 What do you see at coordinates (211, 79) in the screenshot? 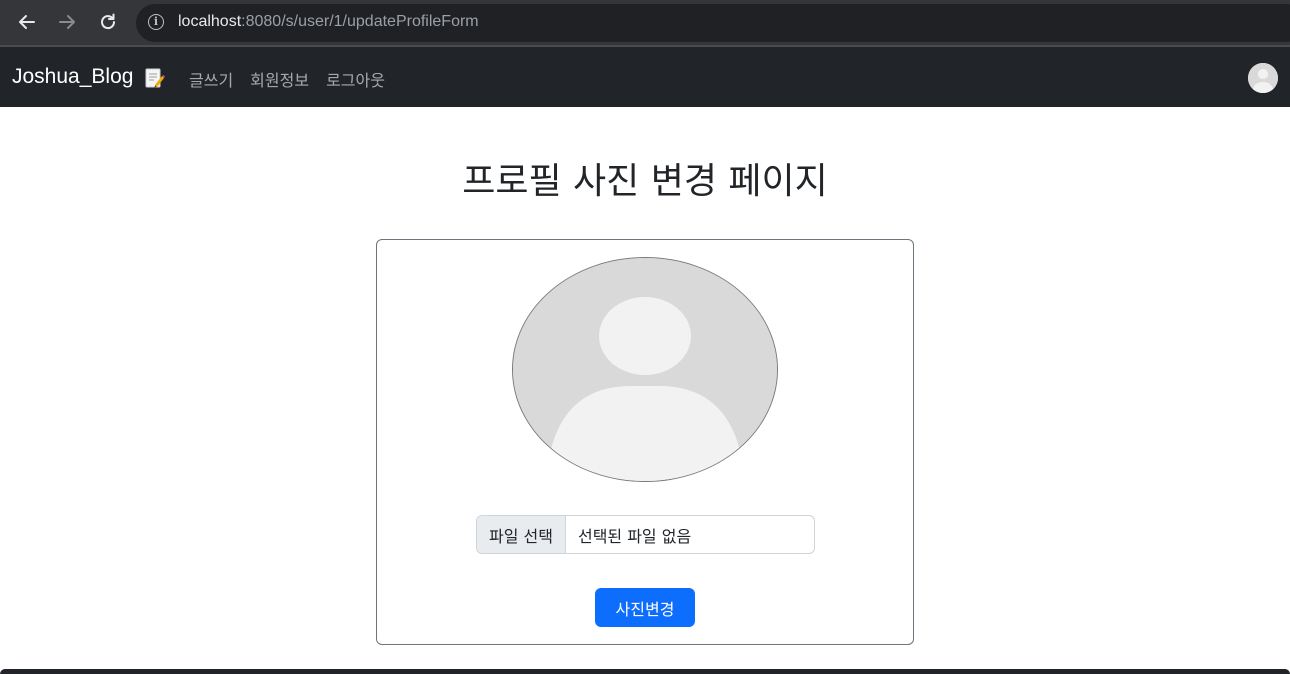
I see `nav-link-write: 글쓰기` at bounding box center [211, 79].